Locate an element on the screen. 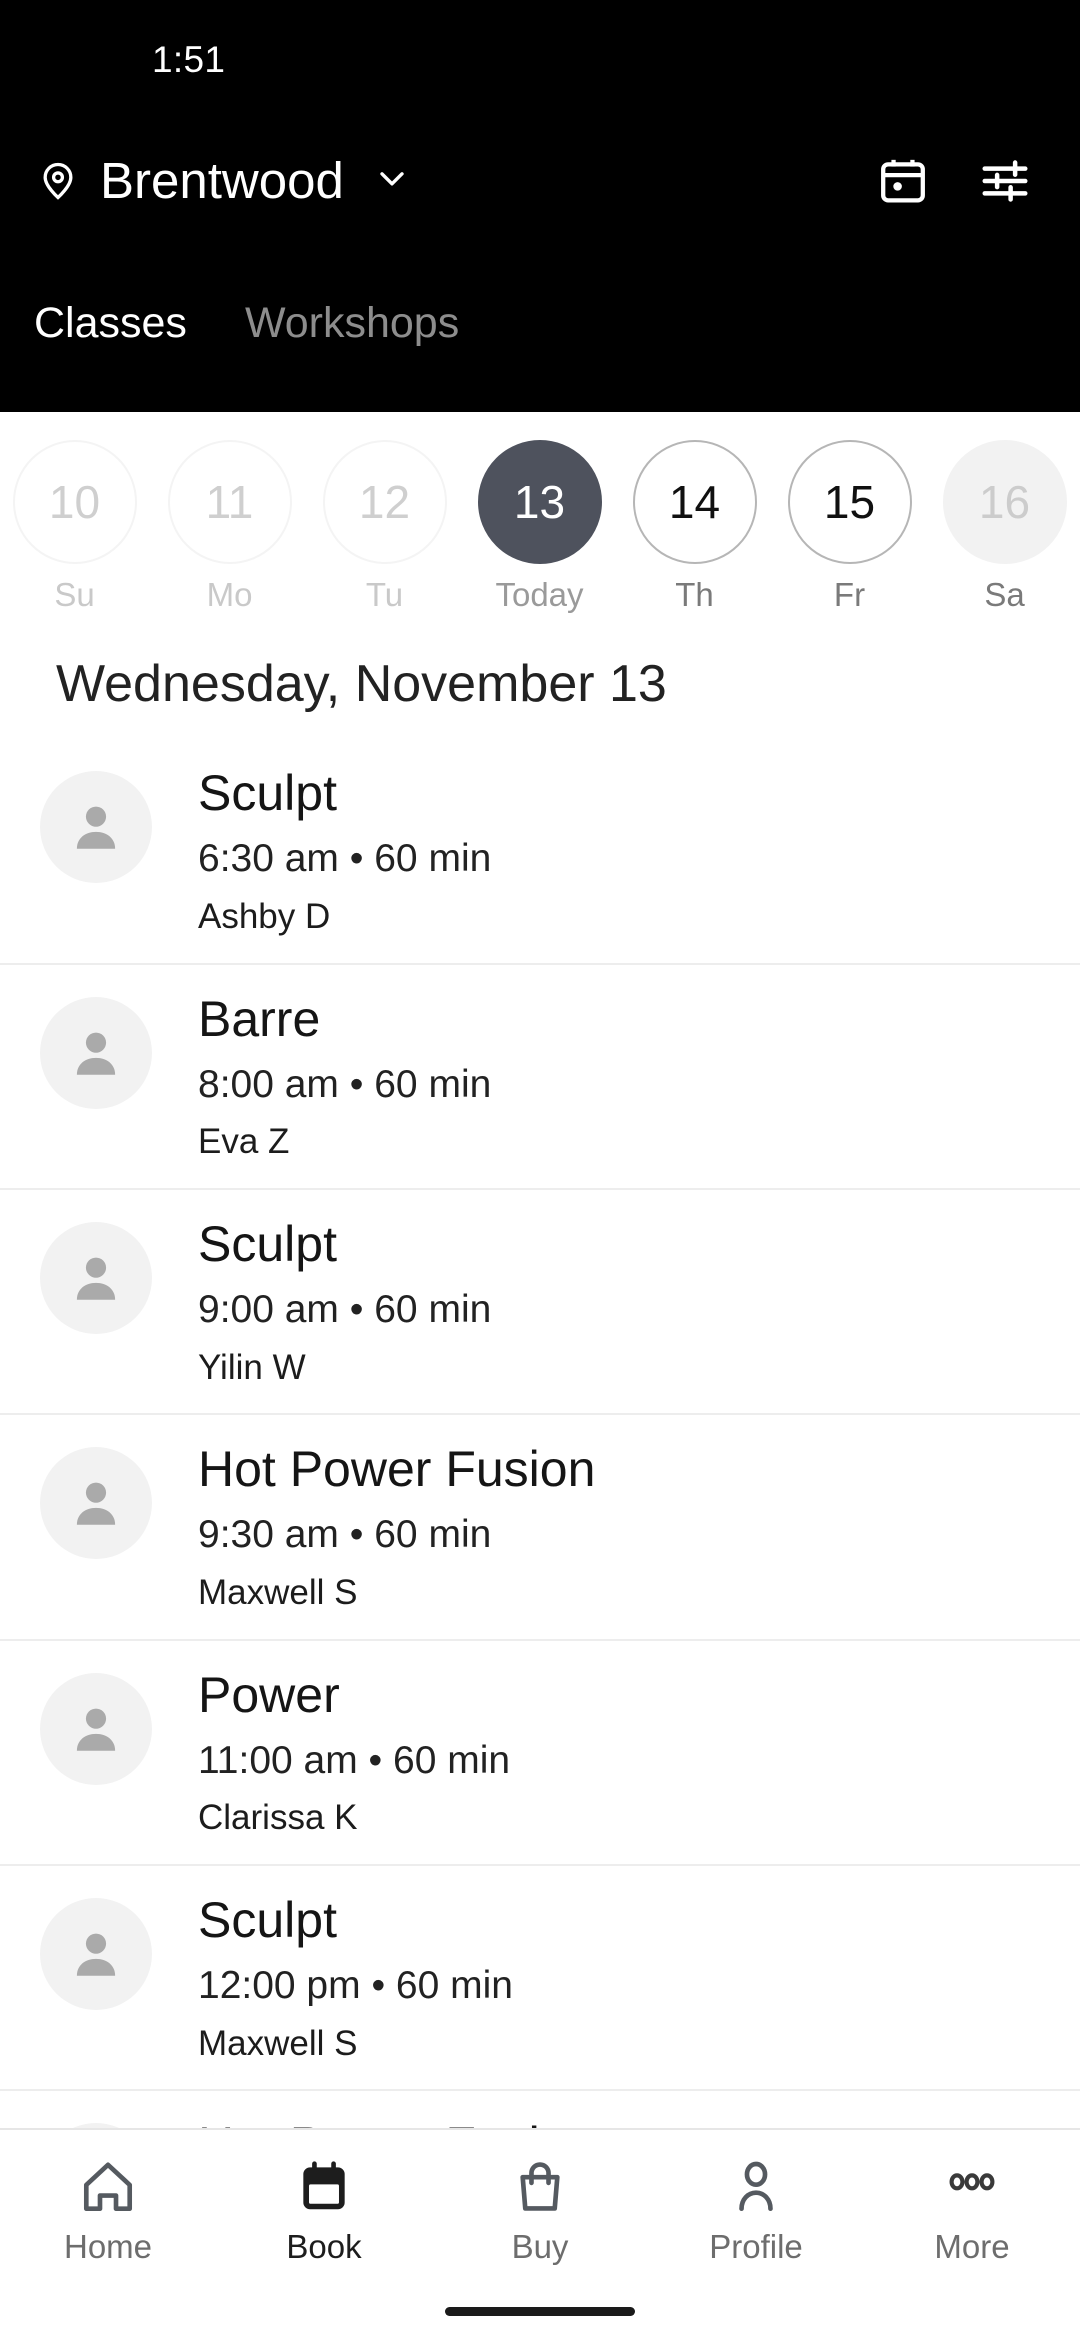 The image size is (1080, 2340). date-number: 15 is located at coordinates (849, 502).